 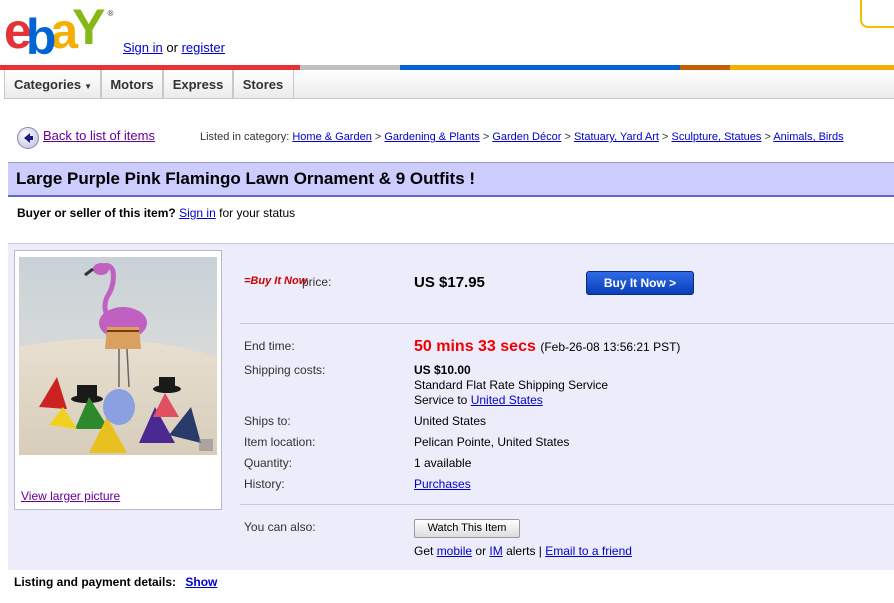 I want to click on nav-tab-label: Express, so click(x=198, y=84).